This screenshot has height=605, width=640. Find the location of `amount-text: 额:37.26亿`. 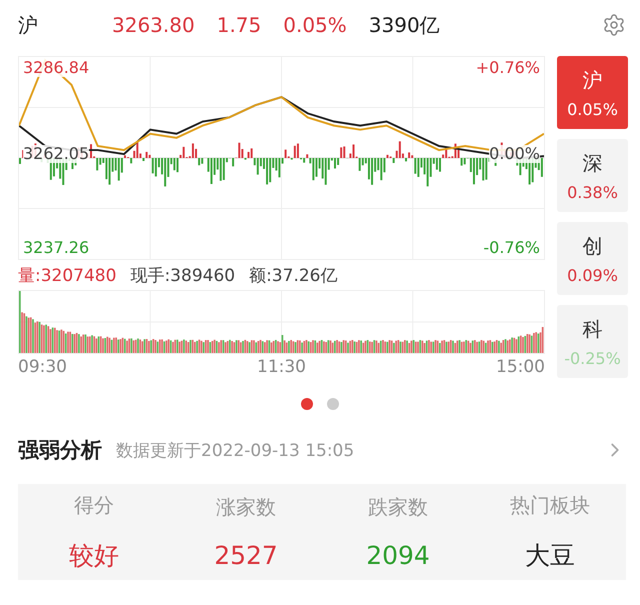

amount-text: 额:37.26亿 is located at coordinates (293, 275).